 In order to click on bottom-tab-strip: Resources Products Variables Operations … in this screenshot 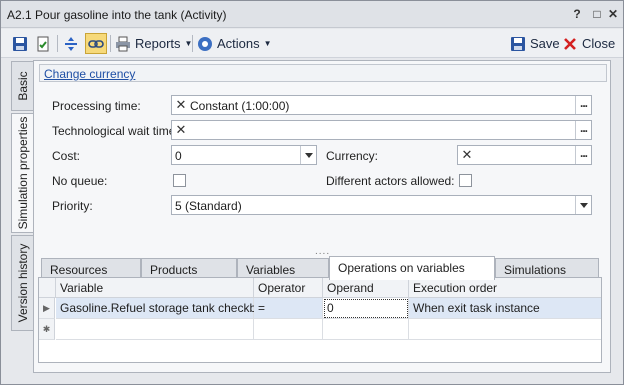, I will do `click(321, 268)`.